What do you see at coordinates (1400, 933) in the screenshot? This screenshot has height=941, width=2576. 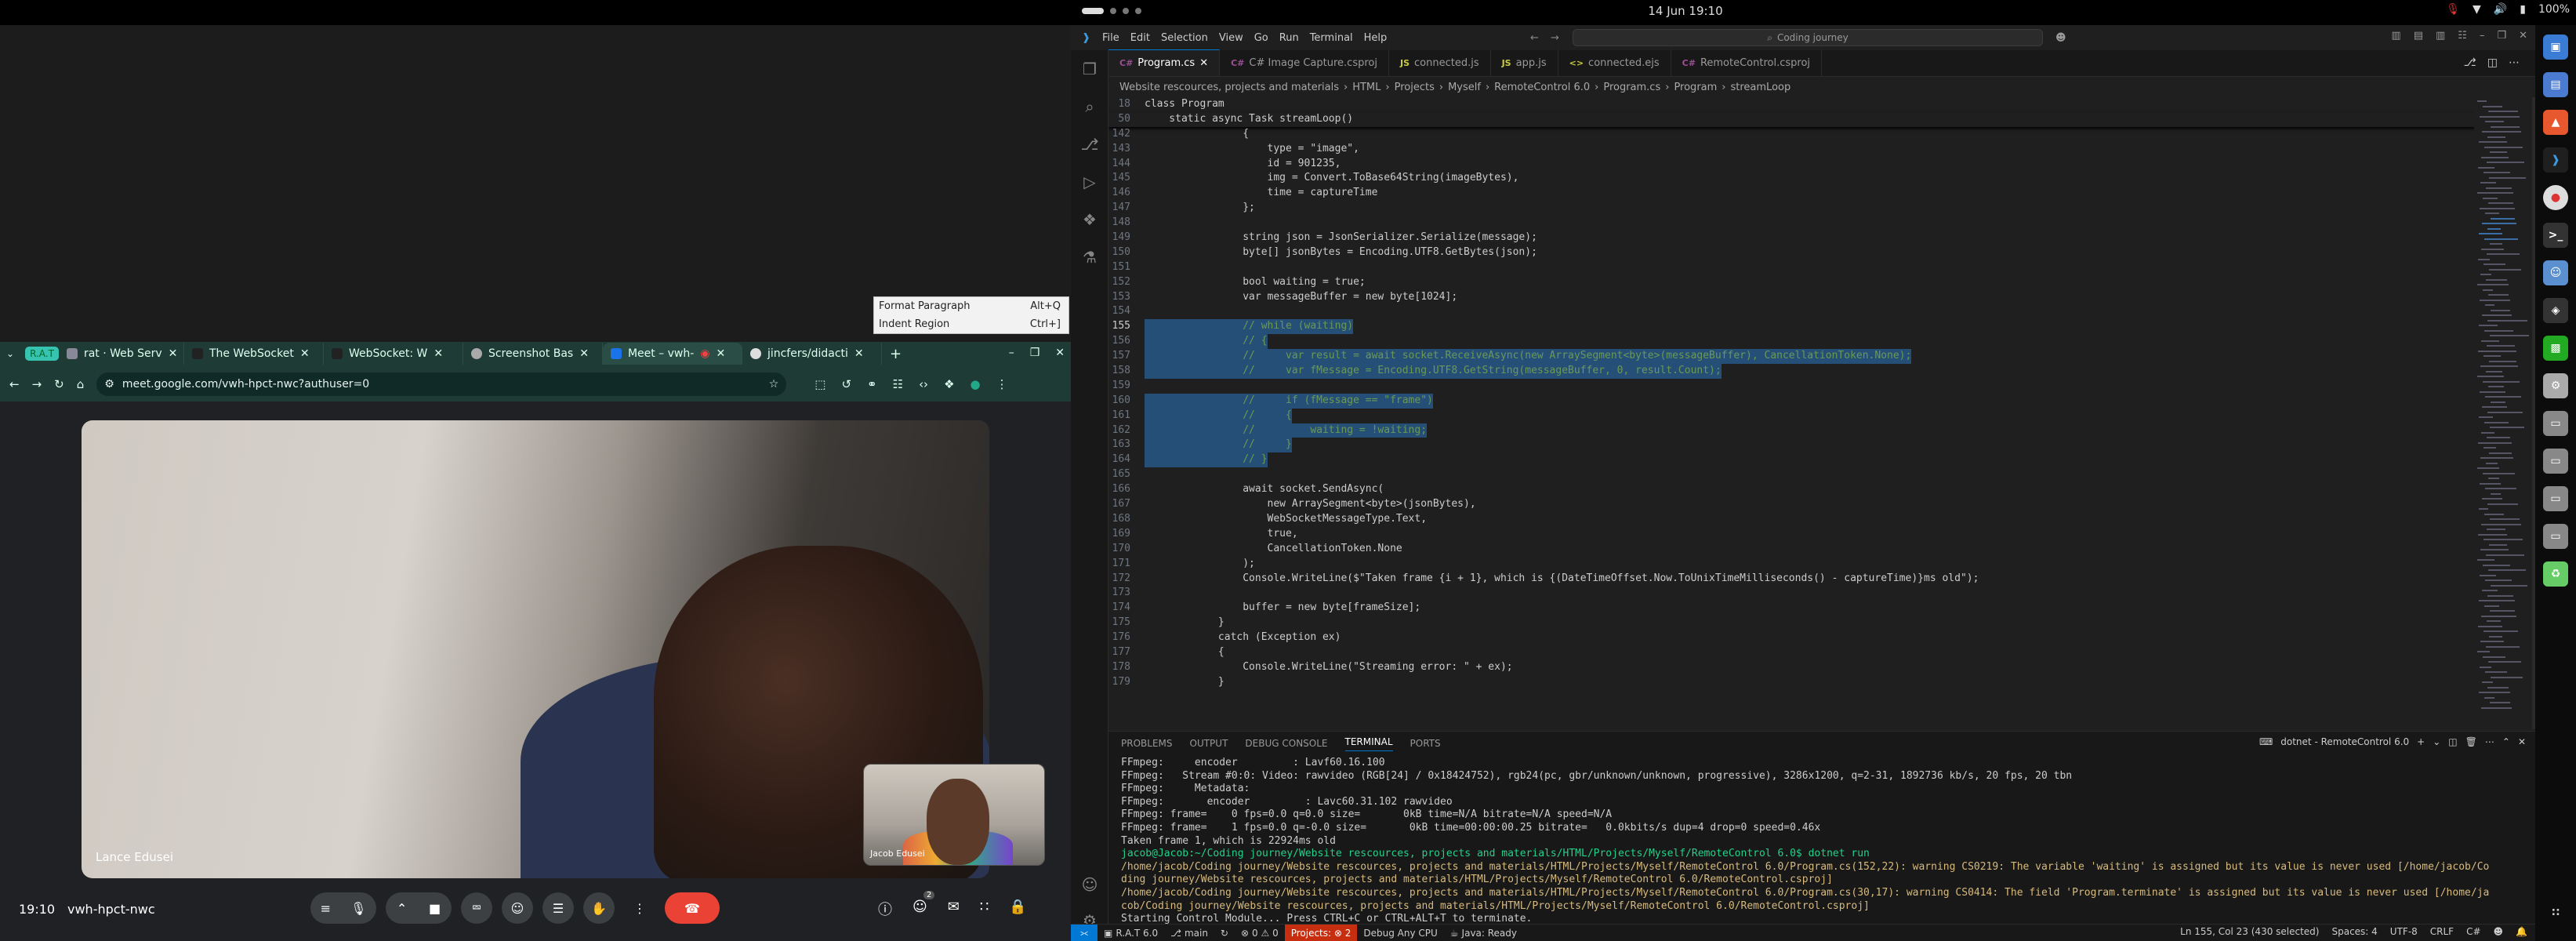 I see `status-debug-config: Debug Any CPU` at bounding box center [1400, 933].